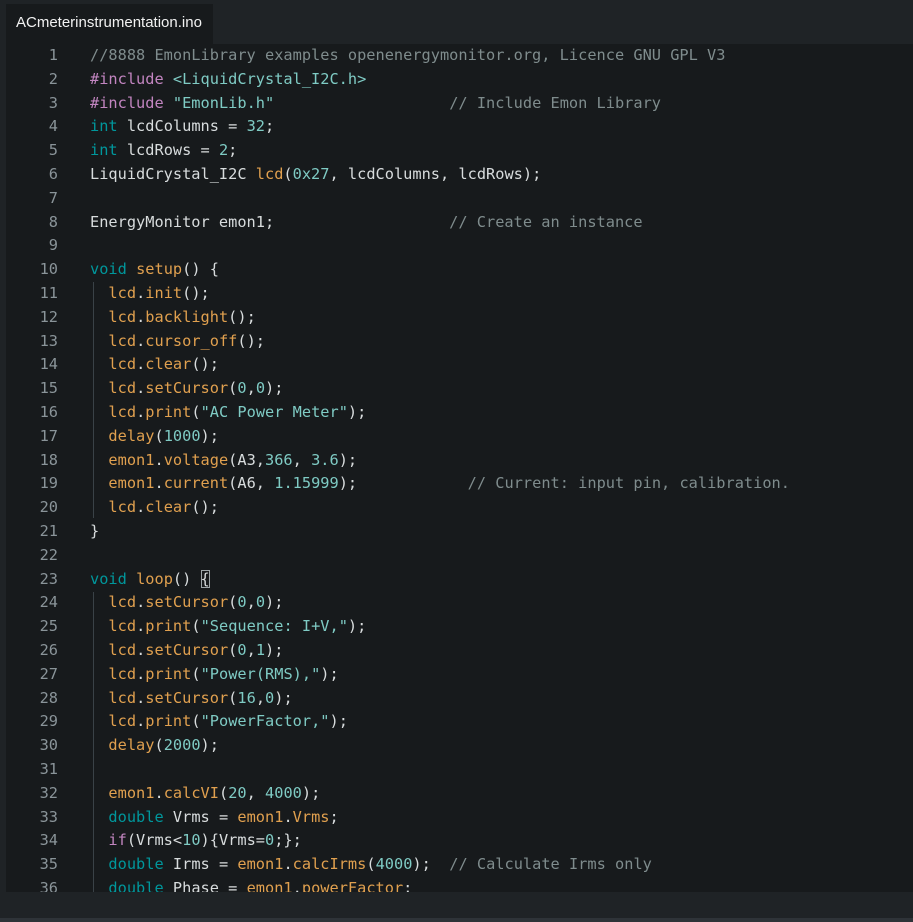  Describe the element at coordinates (456, 920) in the screenshot. I see `console-divider` at that location.